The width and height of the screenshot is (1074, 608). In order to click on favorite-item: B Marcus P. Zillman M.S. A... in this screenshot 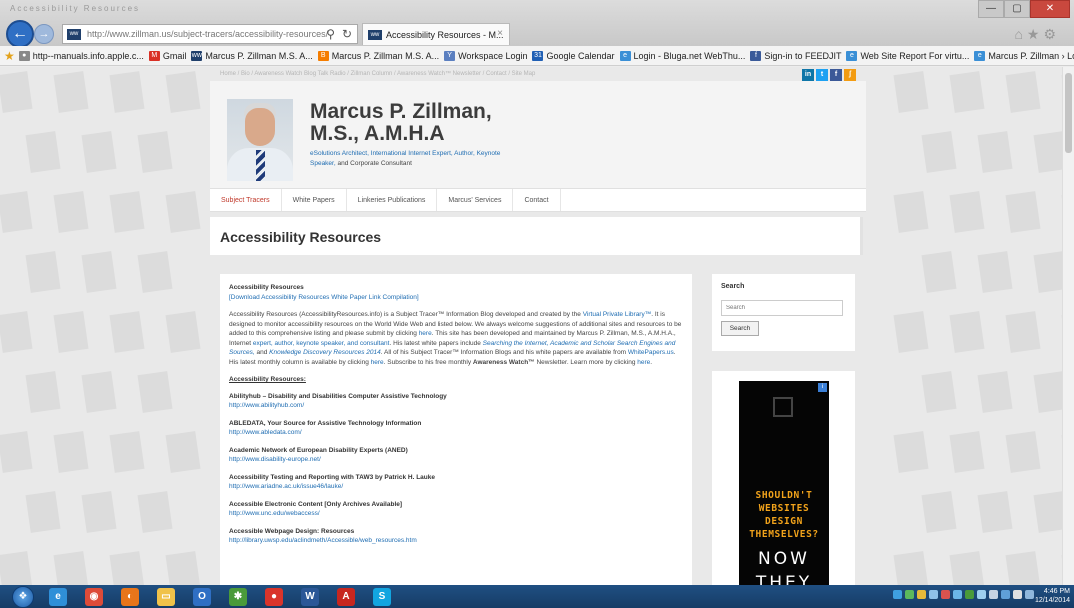, I will do `click(378, 55)`.